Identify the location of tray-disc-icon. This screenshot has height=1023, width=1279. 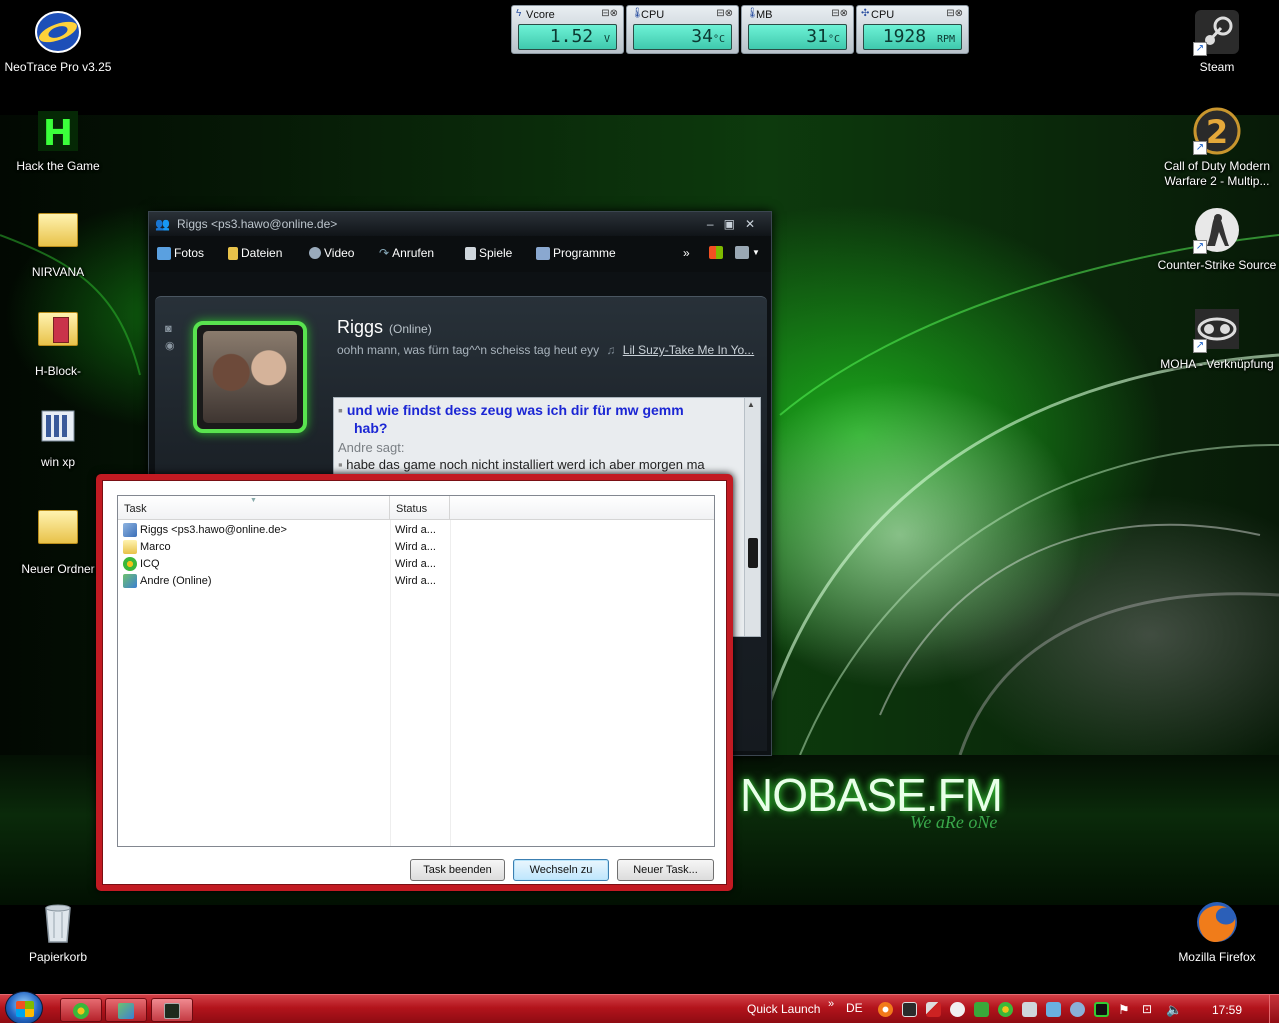
(957, 1009).